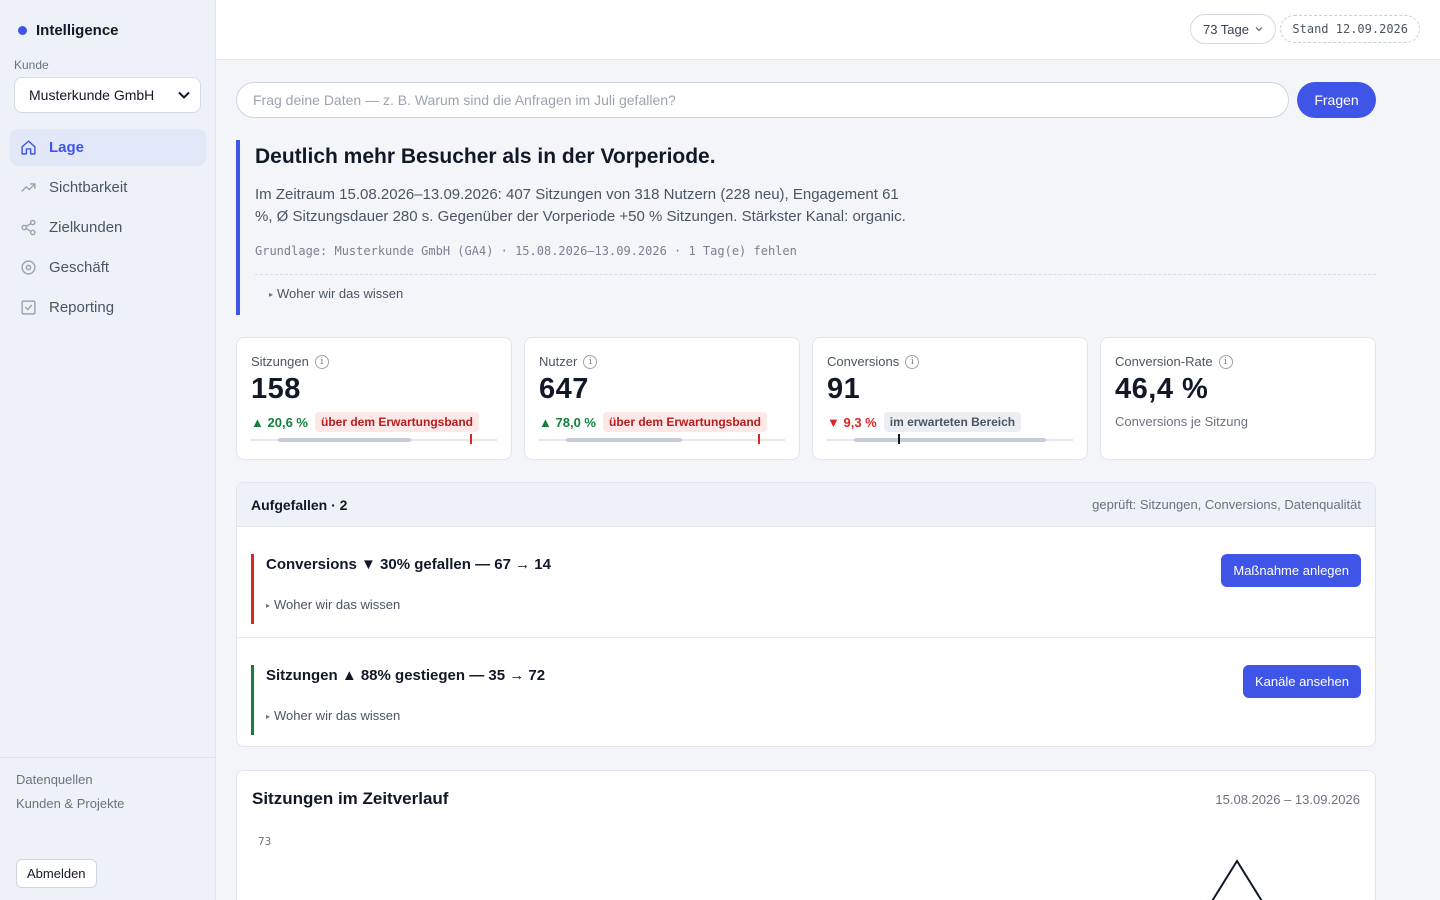  I want to click on kpi-label: Conversions i, so click(950, 361).